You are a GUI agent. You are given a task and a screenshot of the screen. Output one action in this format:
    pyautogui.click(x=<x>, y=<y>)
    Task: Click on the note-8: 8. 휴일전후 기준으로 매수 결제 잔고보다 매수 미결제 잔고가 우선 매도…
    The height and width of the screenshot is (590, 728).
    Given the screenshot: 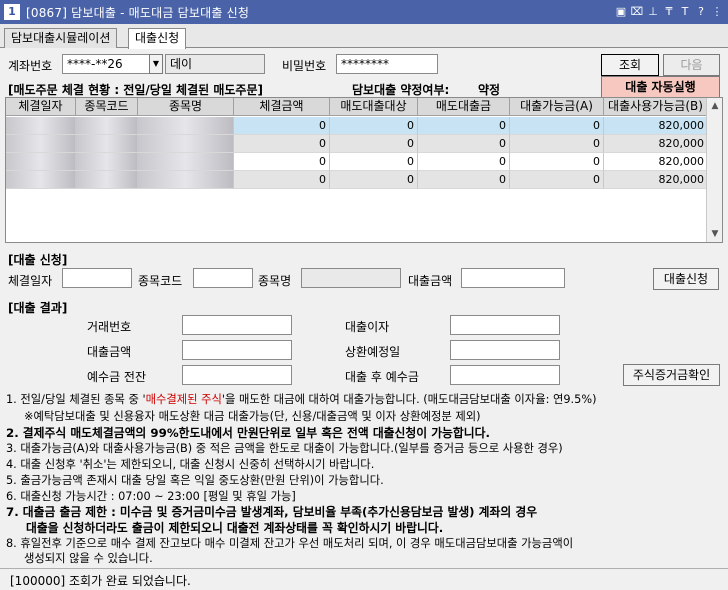 What is the action you would take?
    pyautogui.click(x=290, y=543)
    